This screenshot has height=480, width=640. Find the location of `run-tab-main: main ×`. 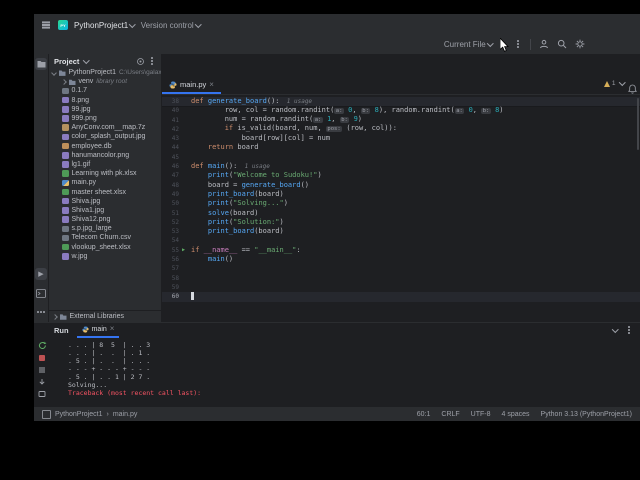

run-tab-main: main × is located at coordinates (98, 330).